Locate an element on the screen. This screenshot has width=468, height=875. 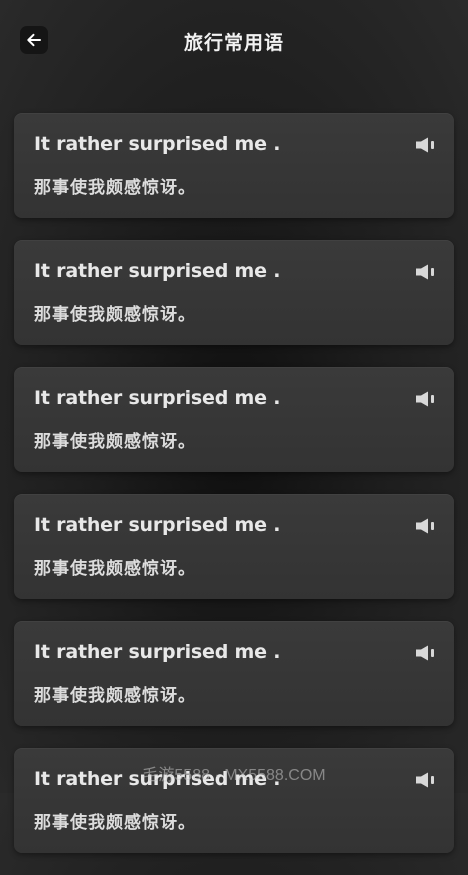
watermark-text: 毛游5588 · MX5588.COM is located at coordinates (234, 775).